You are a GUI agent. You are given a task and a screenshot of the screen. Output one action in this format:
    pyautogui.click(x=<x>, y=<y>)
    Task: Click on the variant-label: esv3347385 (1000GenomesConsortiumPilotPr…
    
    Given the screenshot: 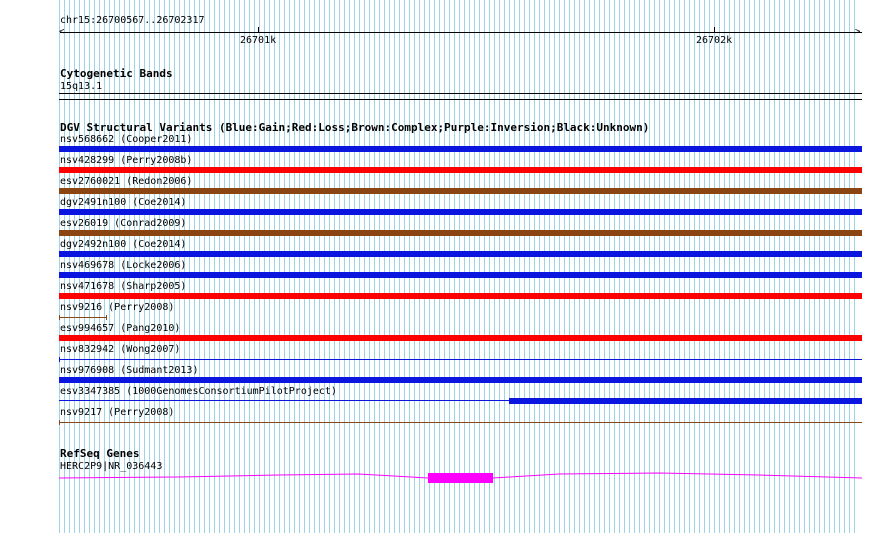 What is the action you would take?
    pyautogui.click(x=198, y=391)
    